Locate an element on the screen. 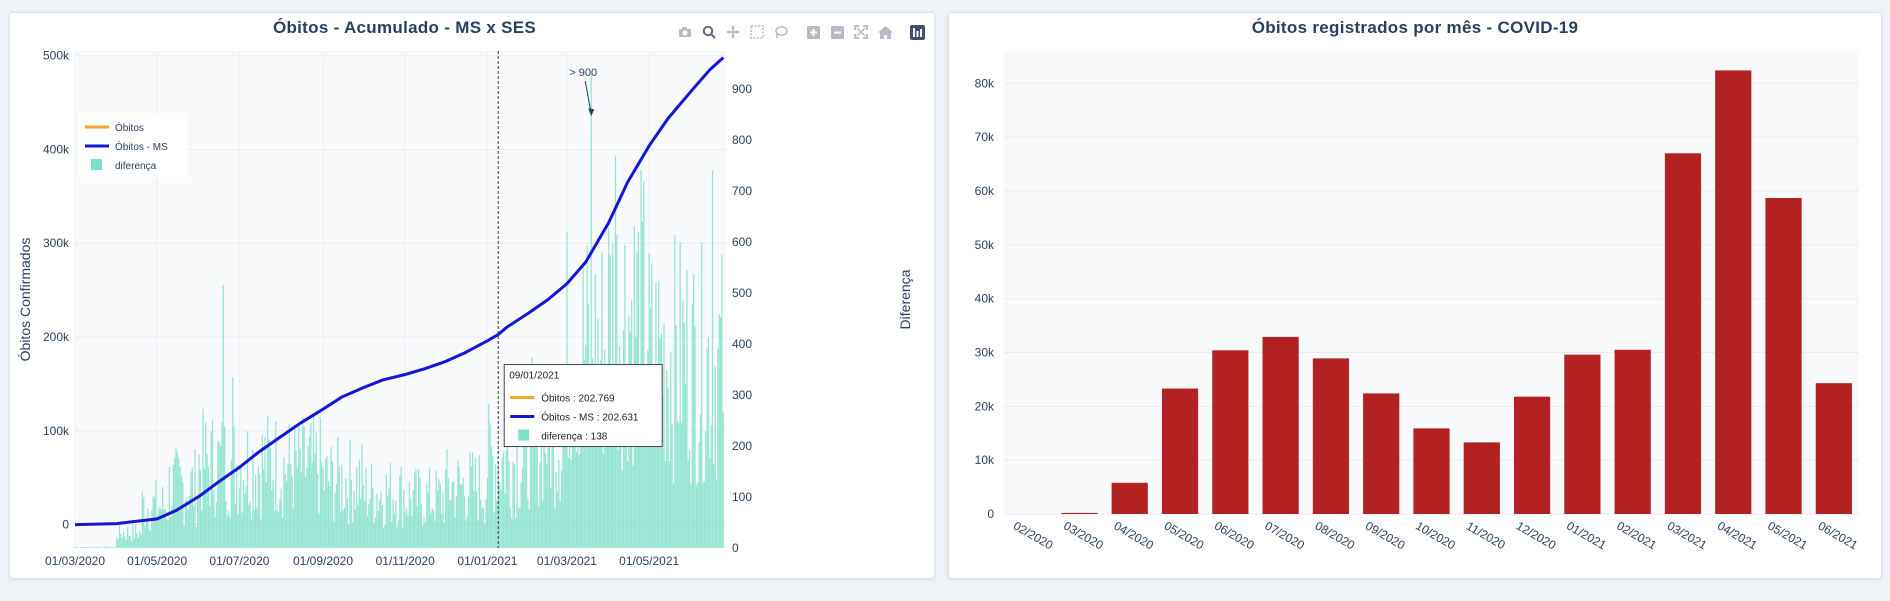 This screenshot has width=1890, height=601. x-tick-label: 12/2020 is located at coordinates (1536, 536).